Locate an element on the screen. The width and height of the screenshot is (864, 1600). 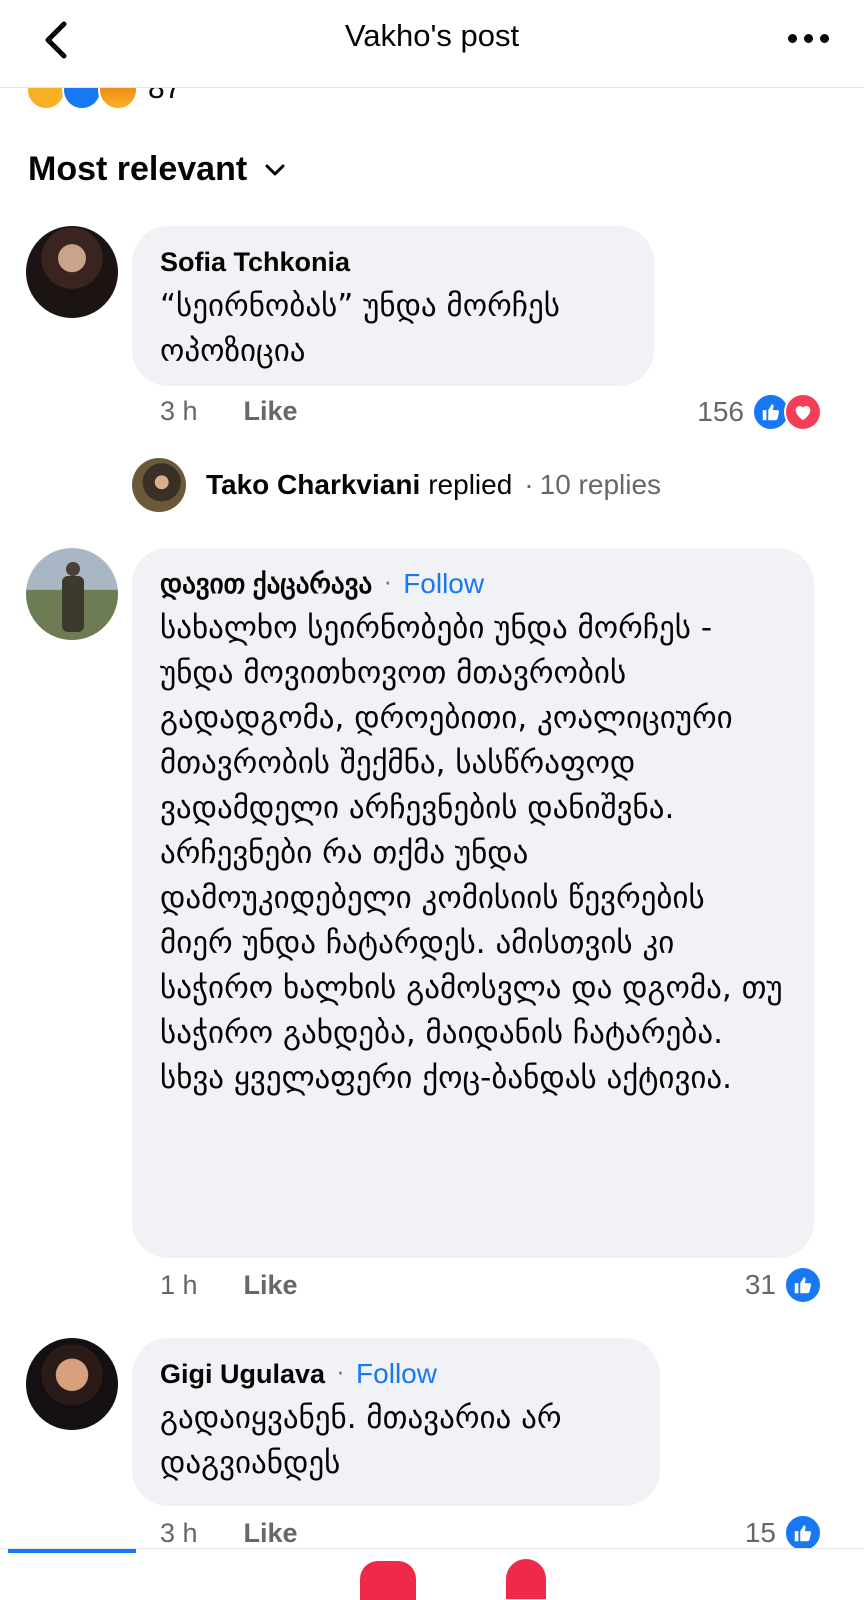
love-reaction-icon is located at coordinates (803, 412).